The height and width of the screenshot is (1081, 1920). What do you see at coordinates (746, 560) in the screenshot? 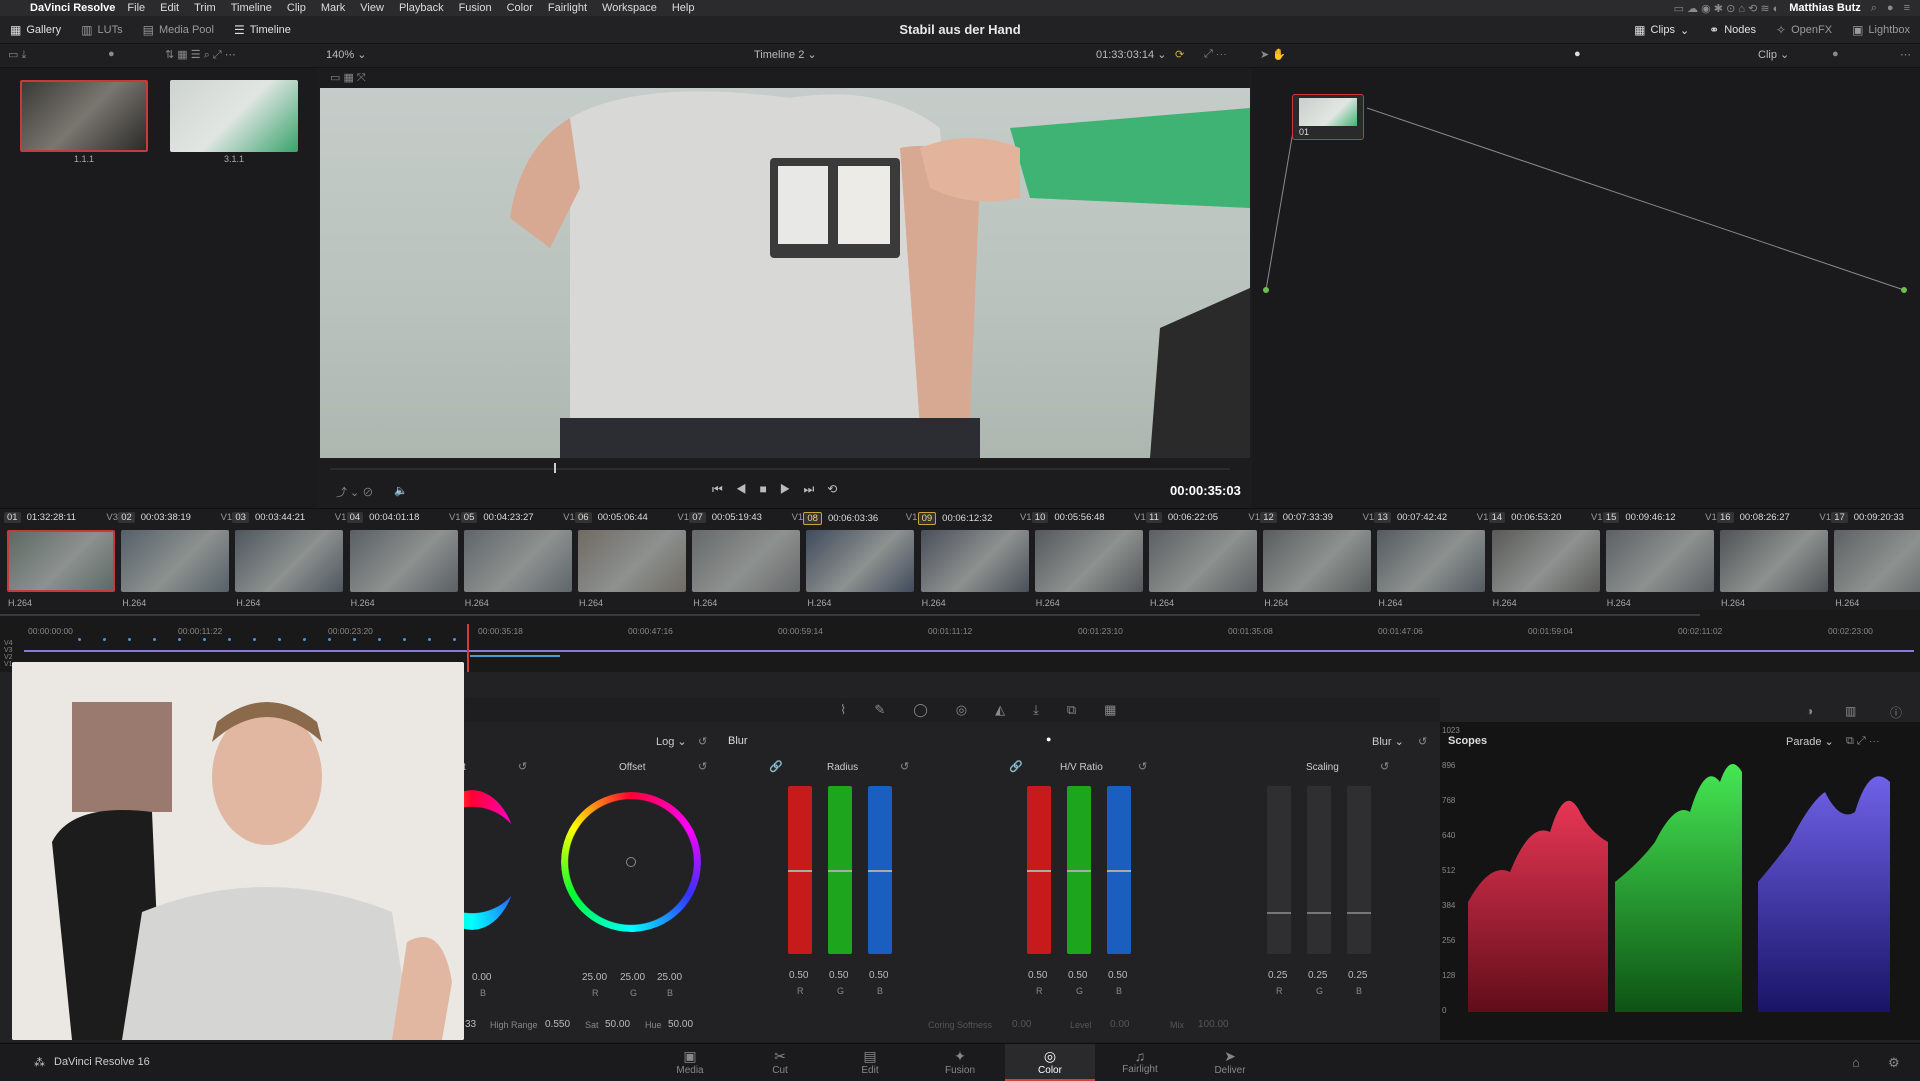
I see `clip-thumbnail: 07 00:05:19:43 V1 H.264` at bounding box center [746, 560].